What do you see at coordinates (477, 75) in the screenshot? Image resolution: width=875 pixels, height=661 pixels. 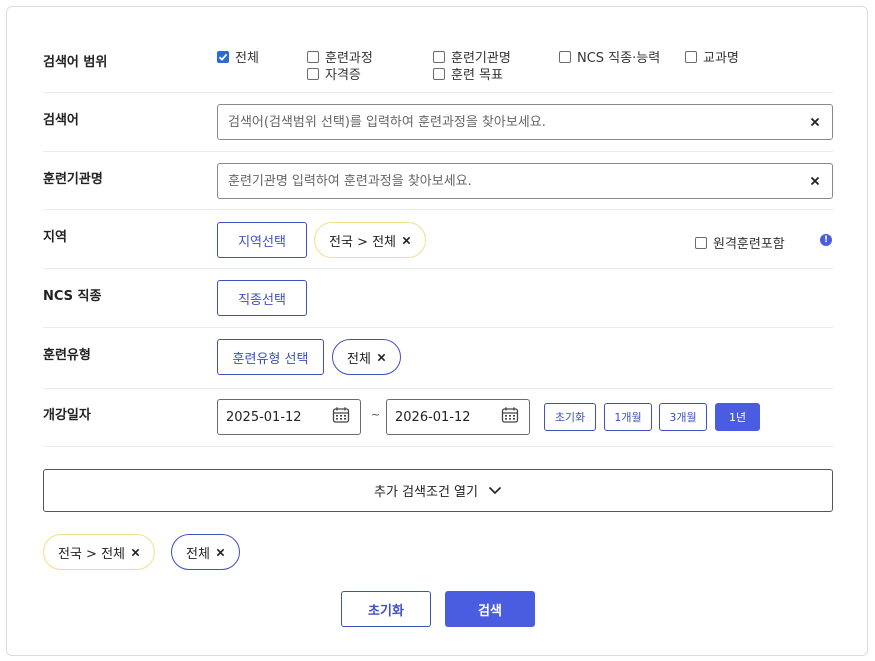 I see `scope-option-label: 훈련 목표` at bounding box center [477, 75].